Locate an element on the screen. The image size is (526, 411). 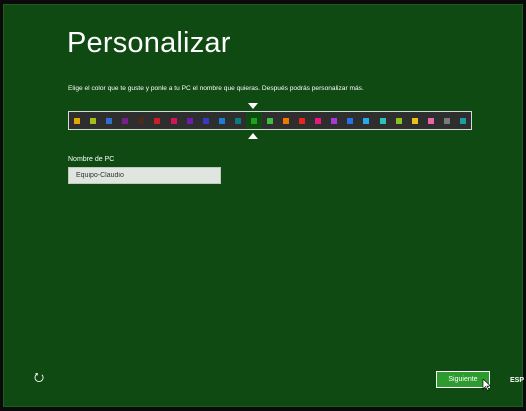
color-palette is located at coordinates (270, 120).